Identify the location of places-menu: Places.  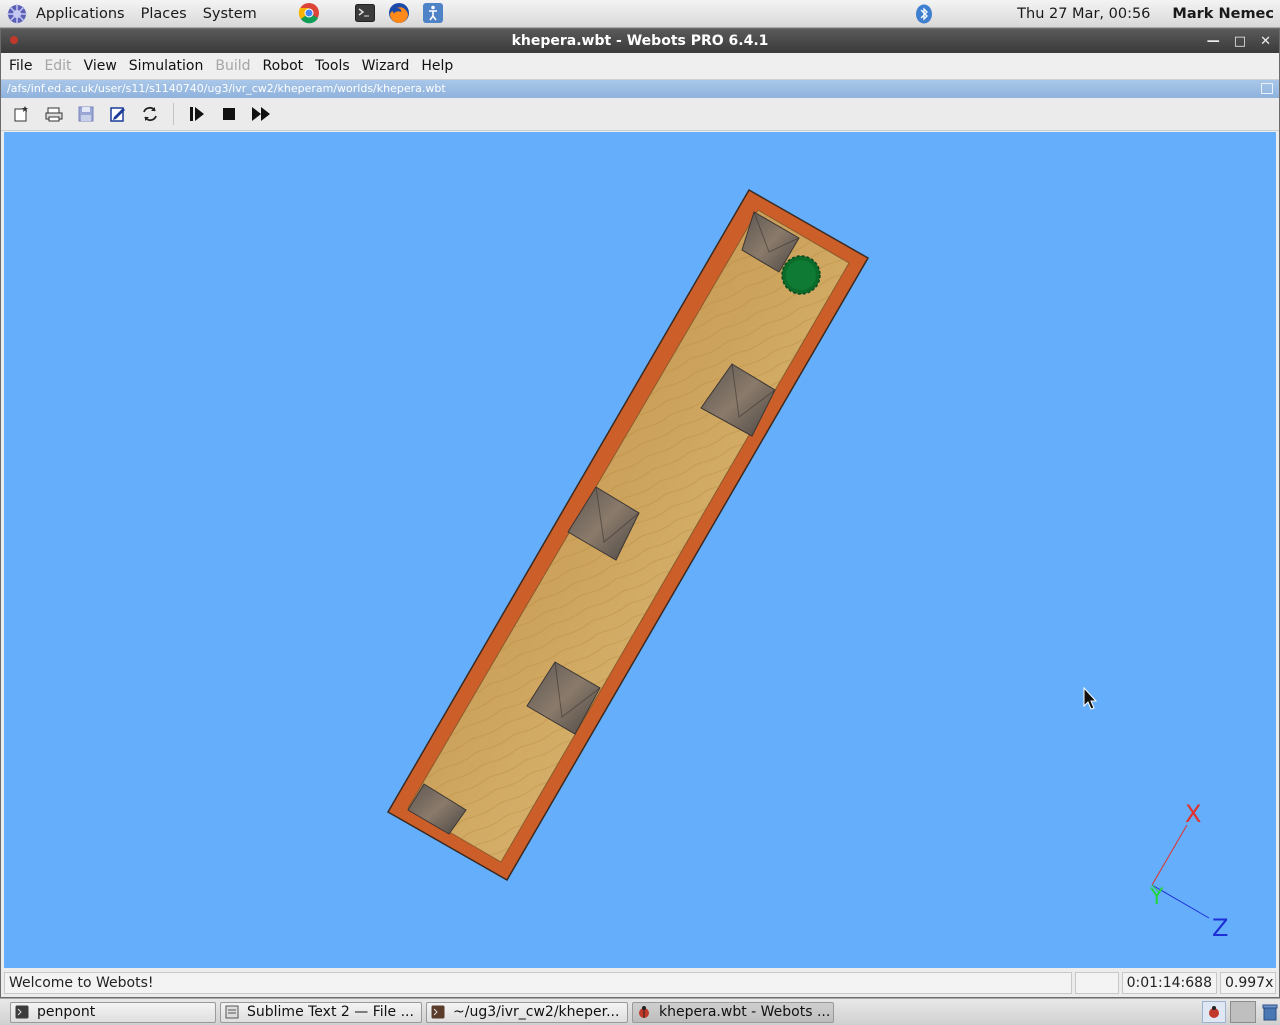
(164, 14).